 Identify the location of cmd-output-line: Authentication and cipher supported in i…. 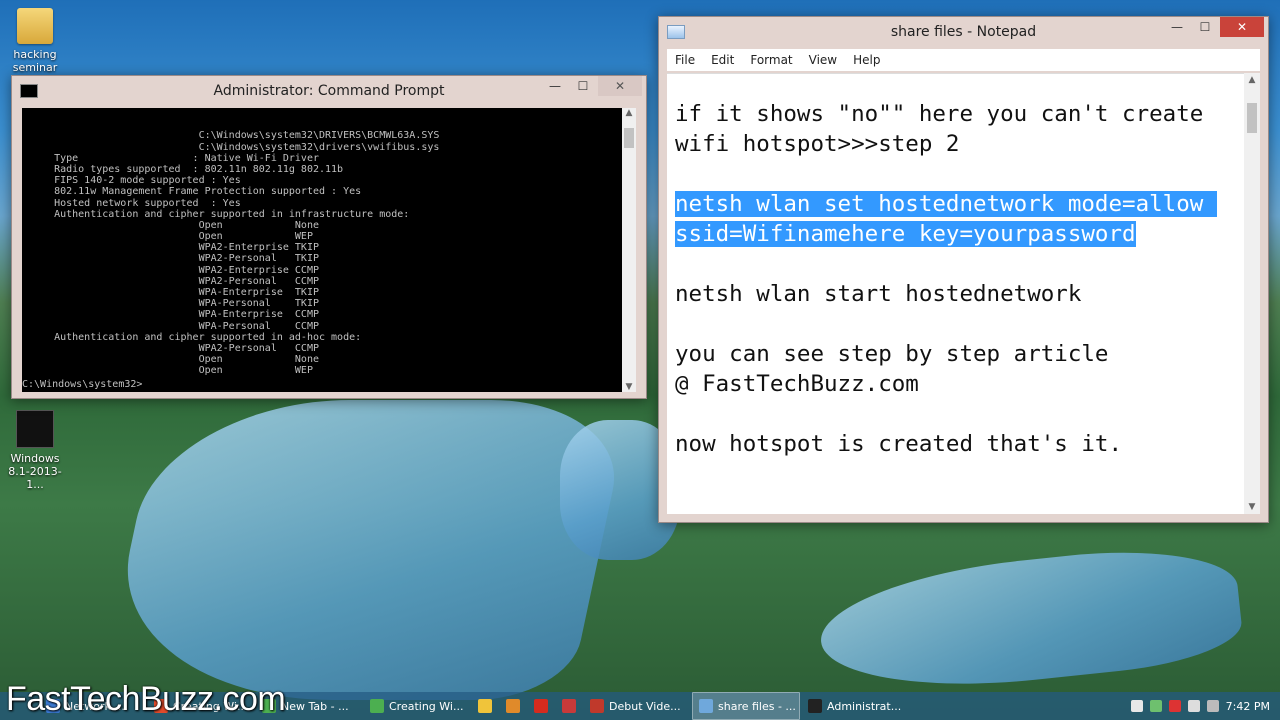
(220, 214).